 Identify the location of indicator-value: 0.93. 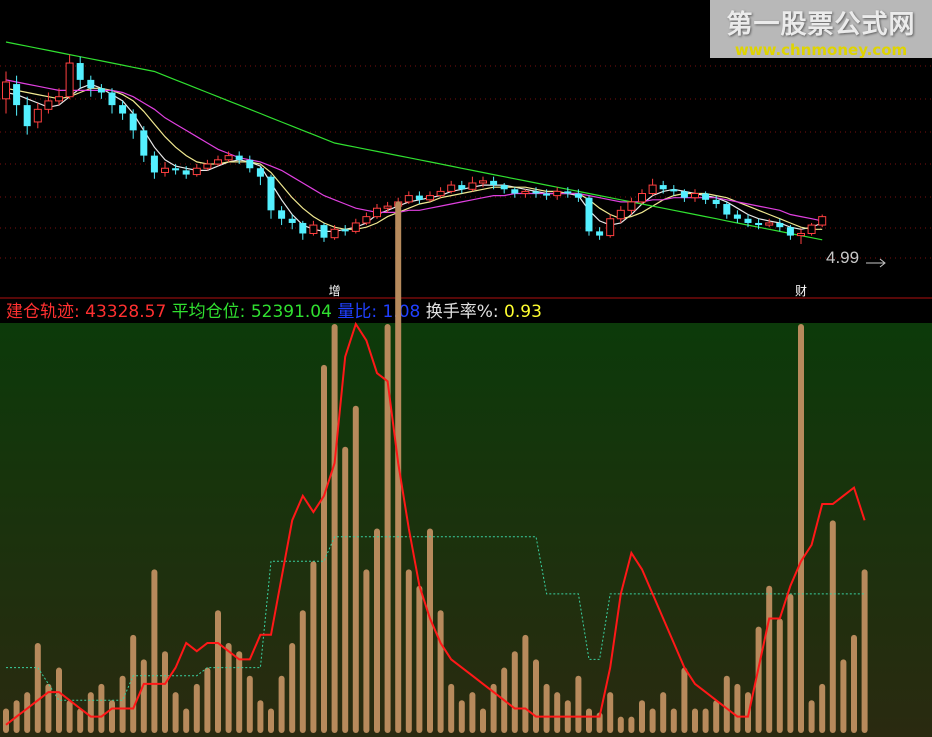
(523, 312).